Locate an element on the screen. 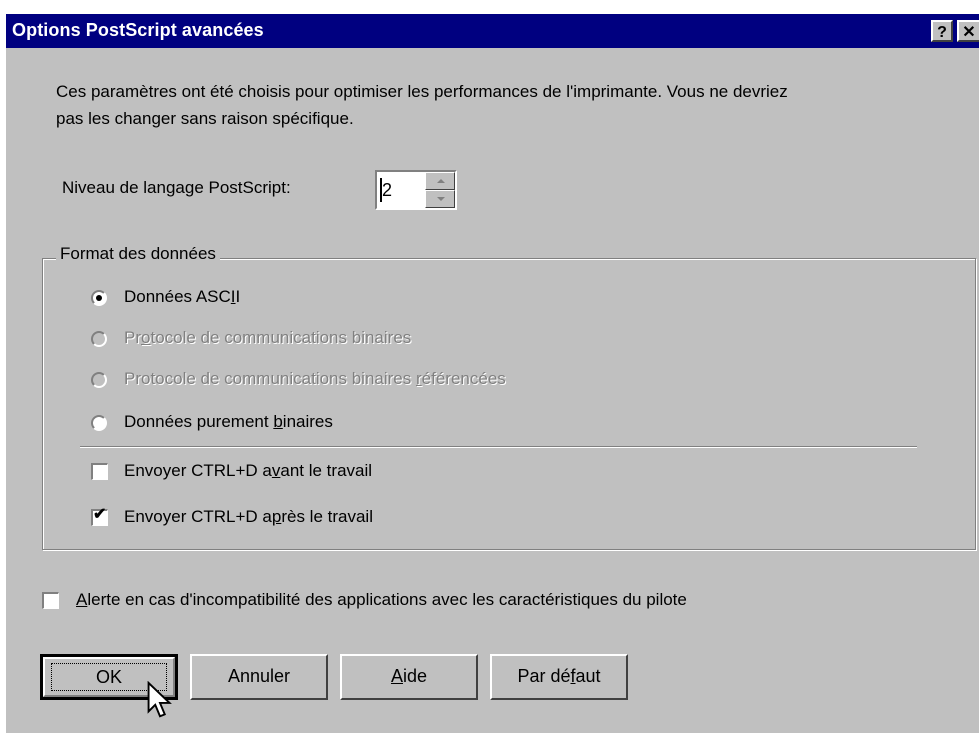 The width and height of the screenshot is (979, 733). cancel-button: Annuler is located at coordinates (259, 677).